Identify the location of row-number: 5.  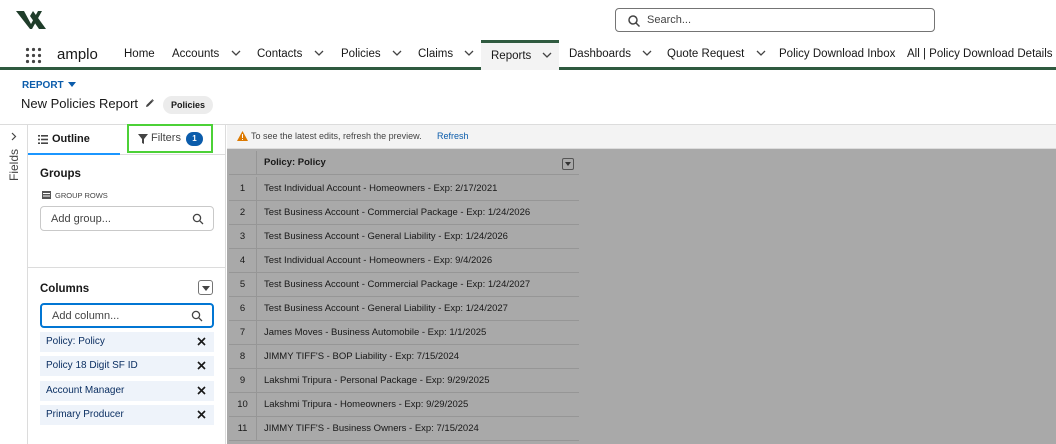
(243, 285).